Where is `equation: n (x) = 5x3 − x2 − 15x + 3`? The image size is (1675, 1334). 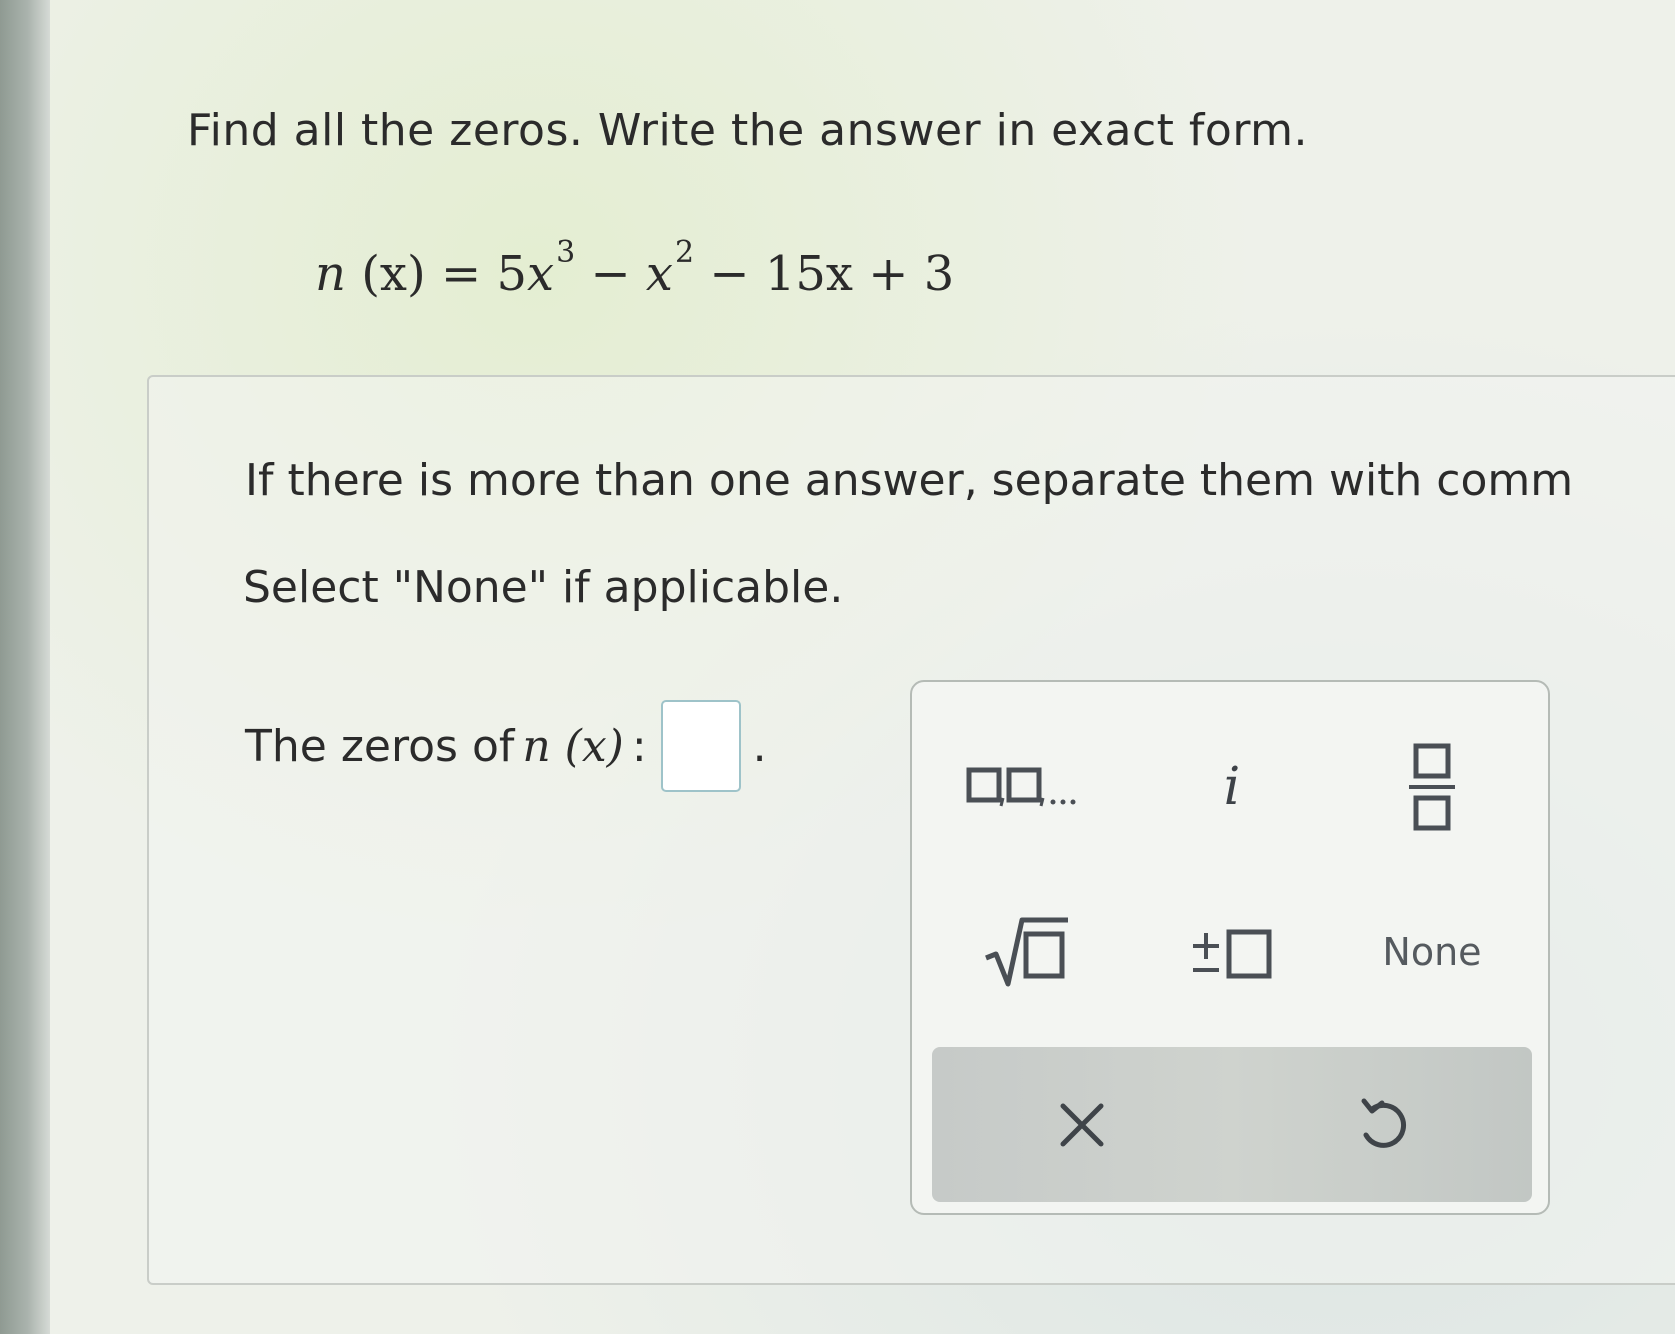 equation: n (x) = 5x3 − x2 − 15x + 3 is located at coordinates (634, 268).